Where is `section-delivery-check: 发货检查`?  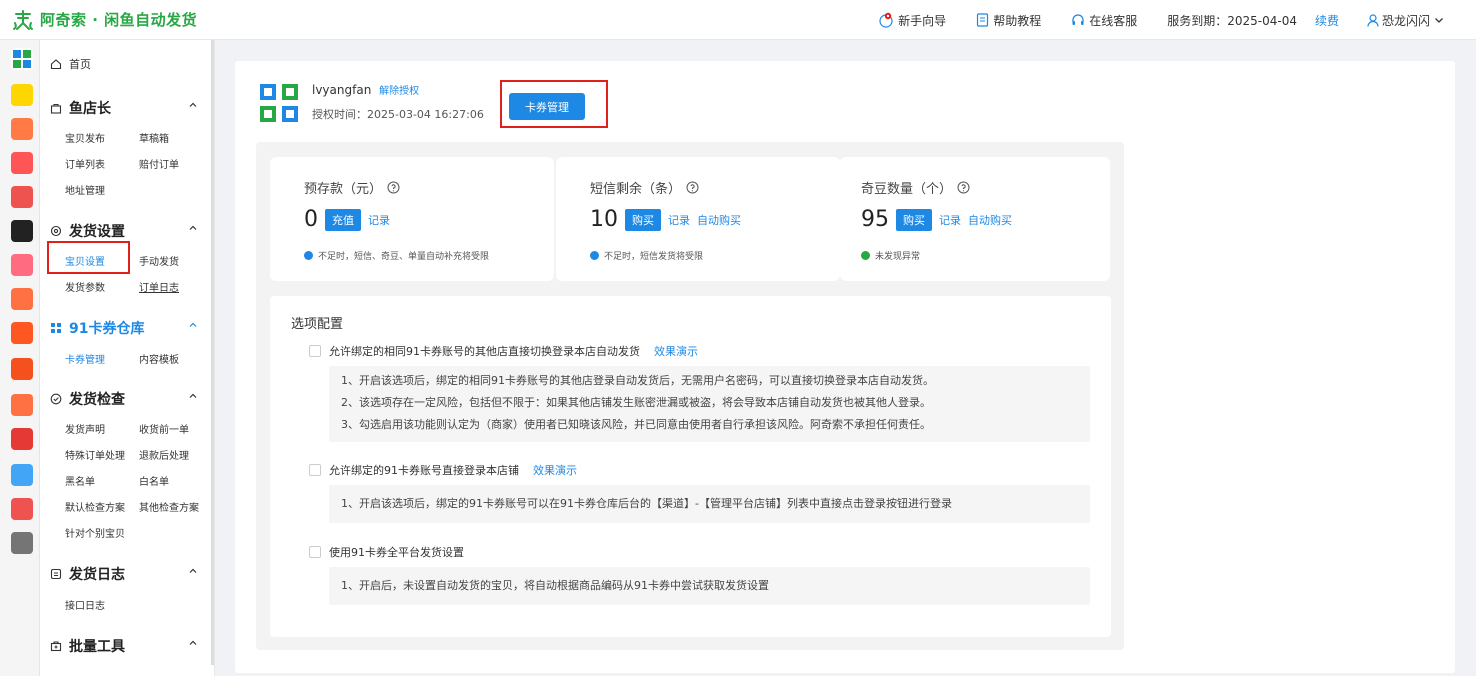
section-delivery-check: 发货检查 is located at coordinates (124, 399).